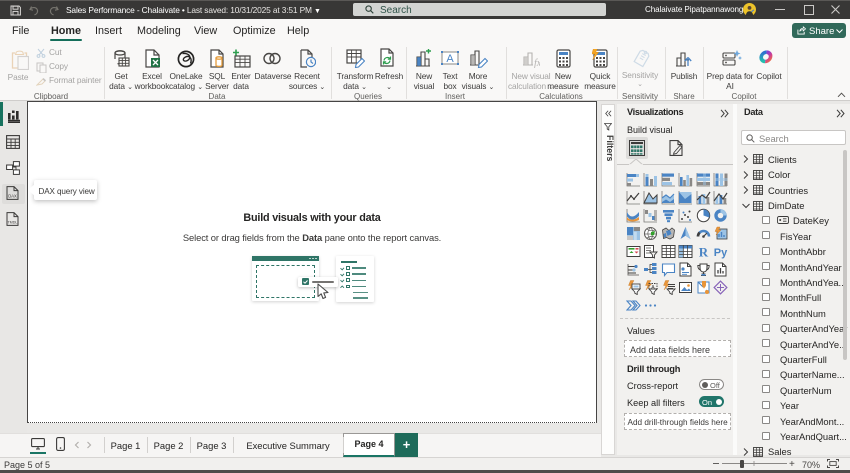  What do you see at coordinates (721, 253) in the screenshot?
I see `svg-text: Py` at bounding box center [721, 253].